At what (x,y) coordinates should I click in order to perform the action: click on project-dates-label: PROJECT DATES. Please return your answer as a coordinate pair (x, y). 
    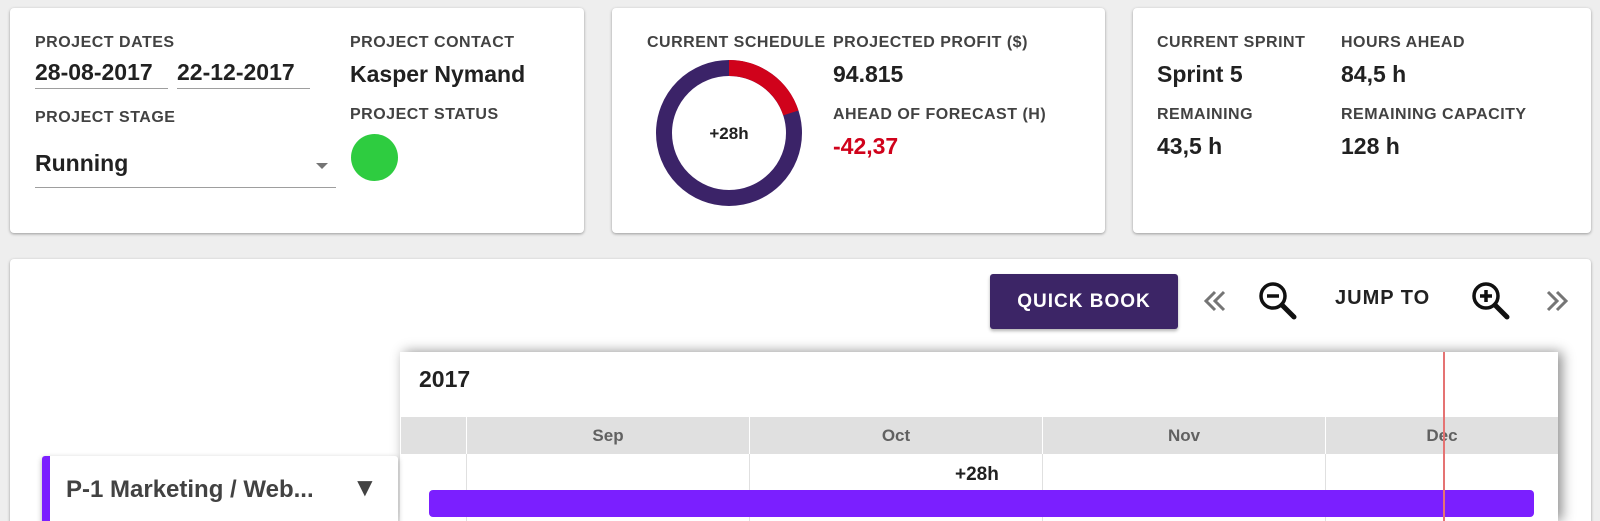
    Looking at the image, I should click on (105, 42).